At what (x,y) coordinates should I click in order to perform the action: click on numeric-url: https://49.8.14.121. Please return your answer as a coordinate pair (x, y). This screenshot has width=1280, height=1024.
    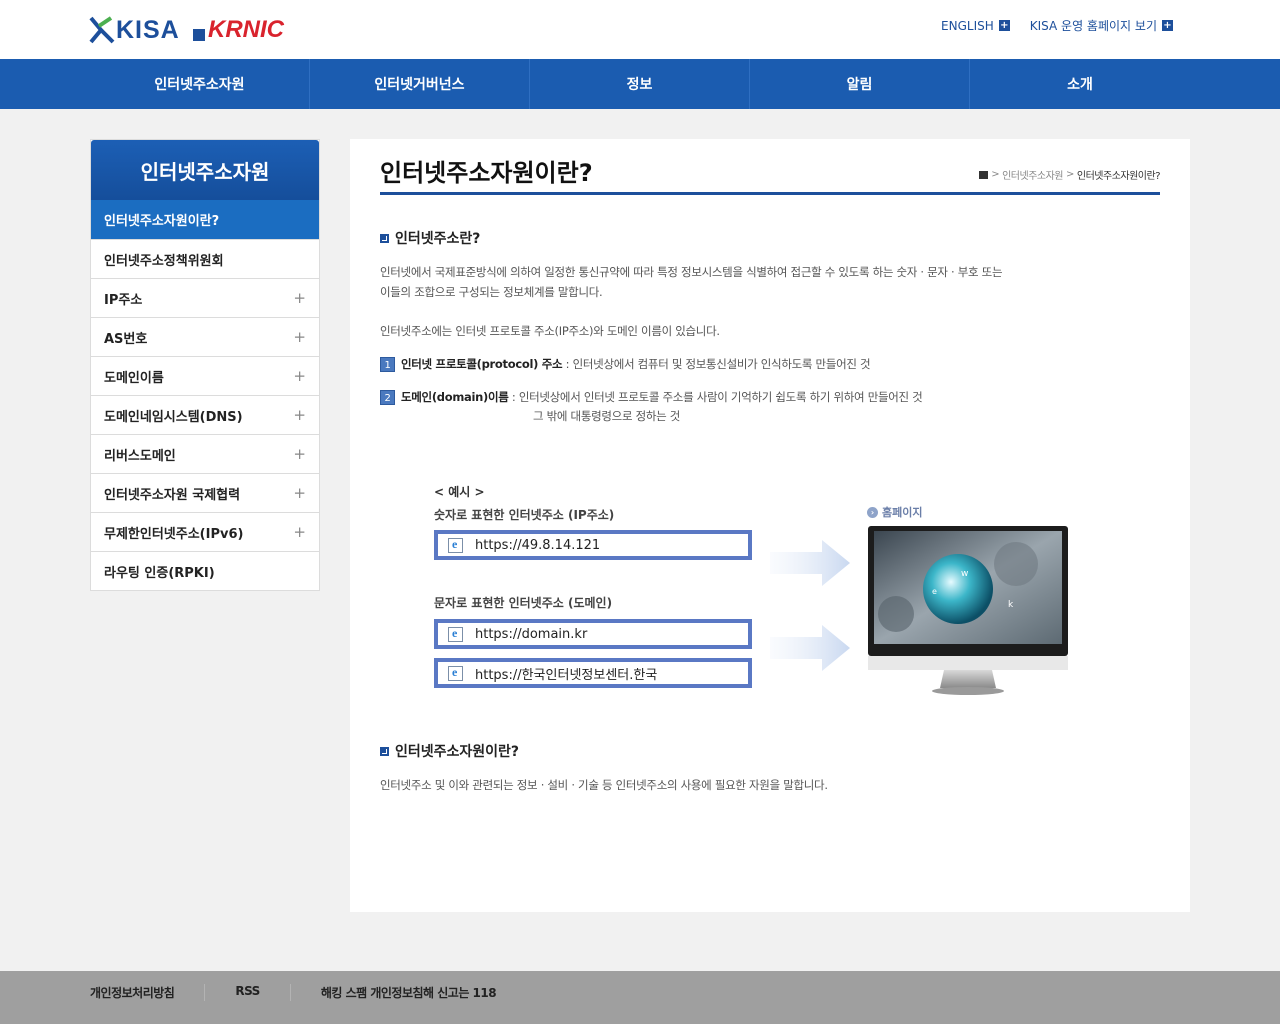
    Looking at the image, I should click on (538, 545).